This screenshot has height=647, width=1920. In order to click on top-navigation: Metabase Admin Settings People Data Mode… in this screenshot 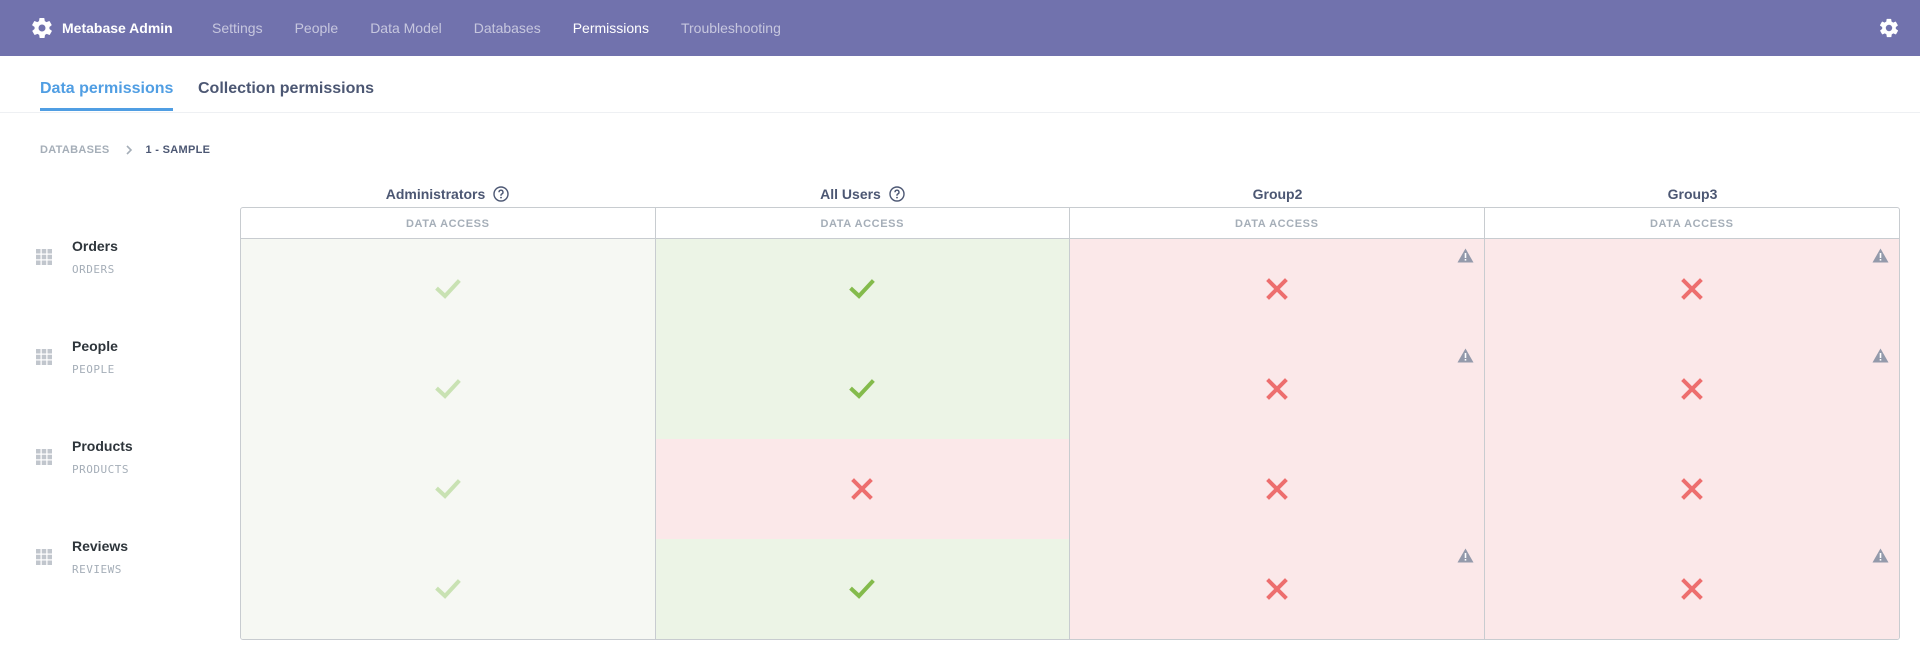, I will do `click(960, 28)`.